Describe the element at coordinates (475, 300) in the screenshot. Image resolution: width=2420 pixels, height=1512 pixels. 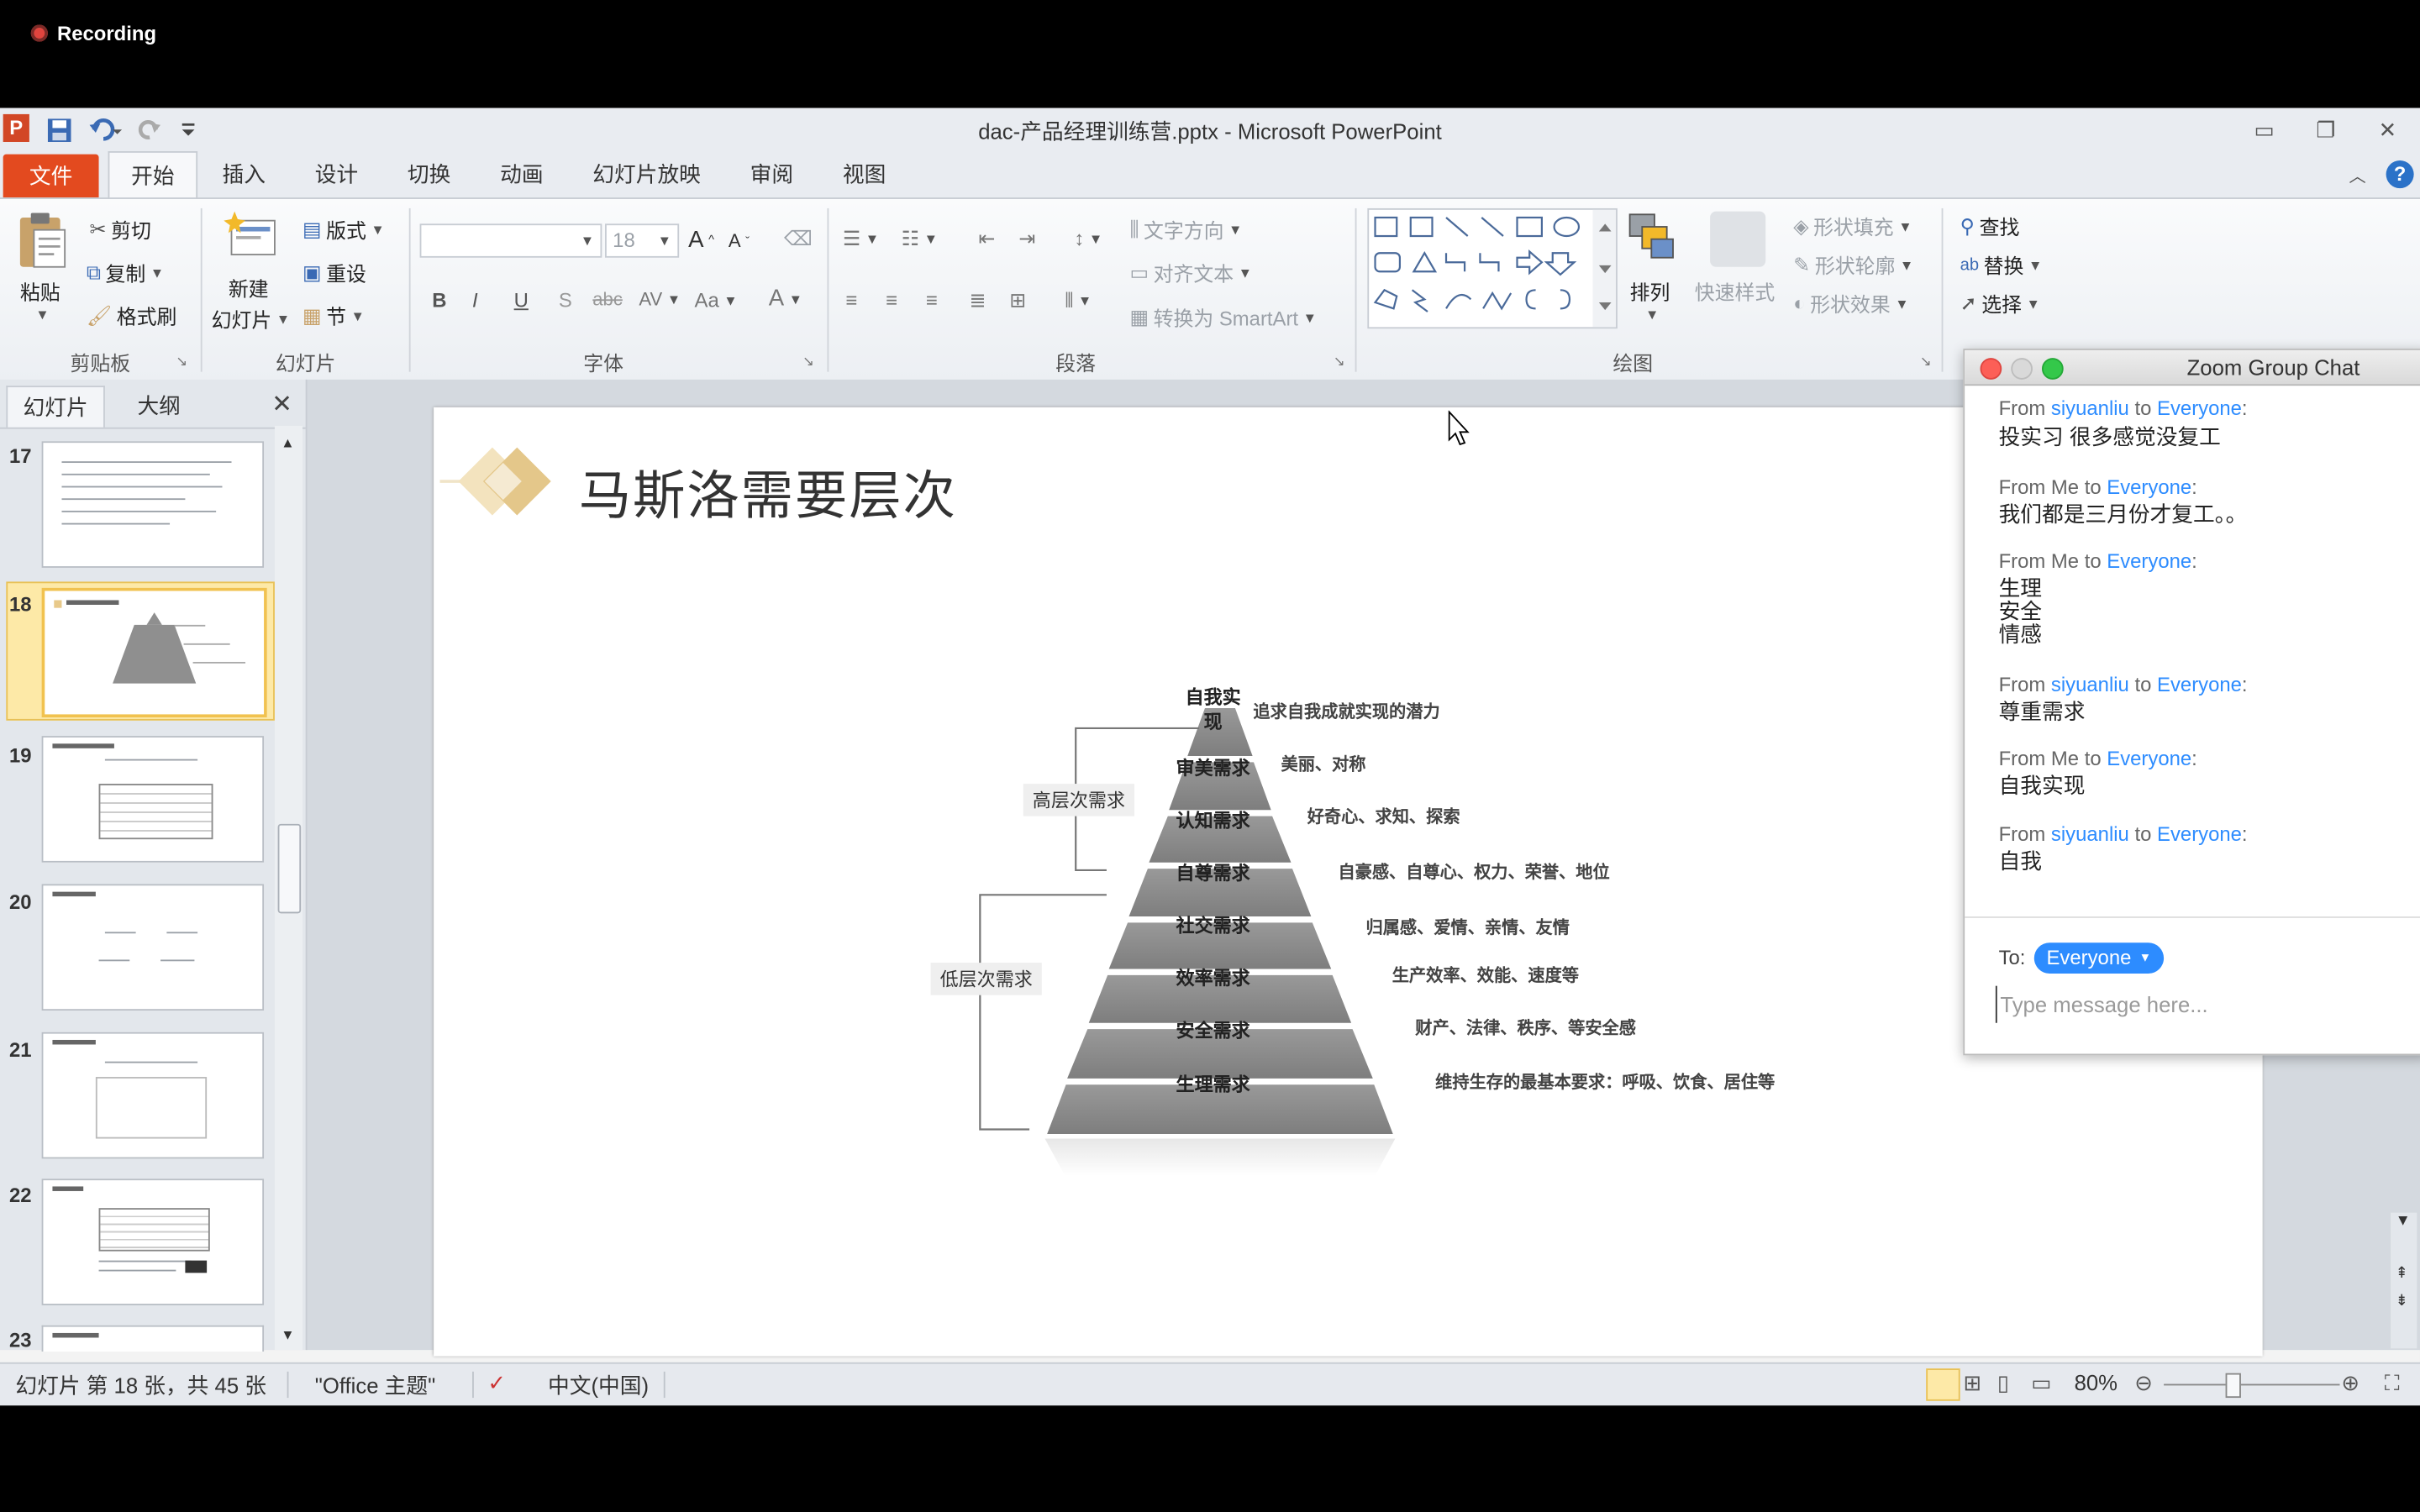
I see `italic-button: I` at that location.